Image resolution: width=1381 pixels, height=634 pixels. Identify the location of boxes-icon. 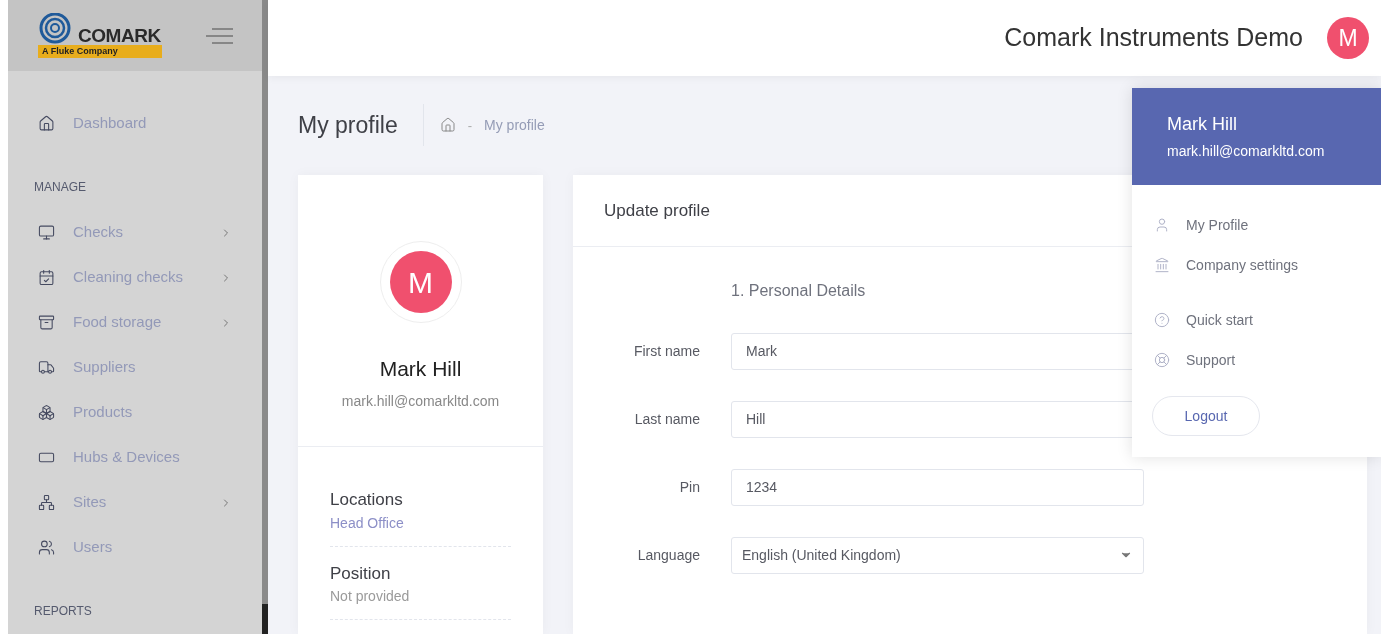
(46, 412).